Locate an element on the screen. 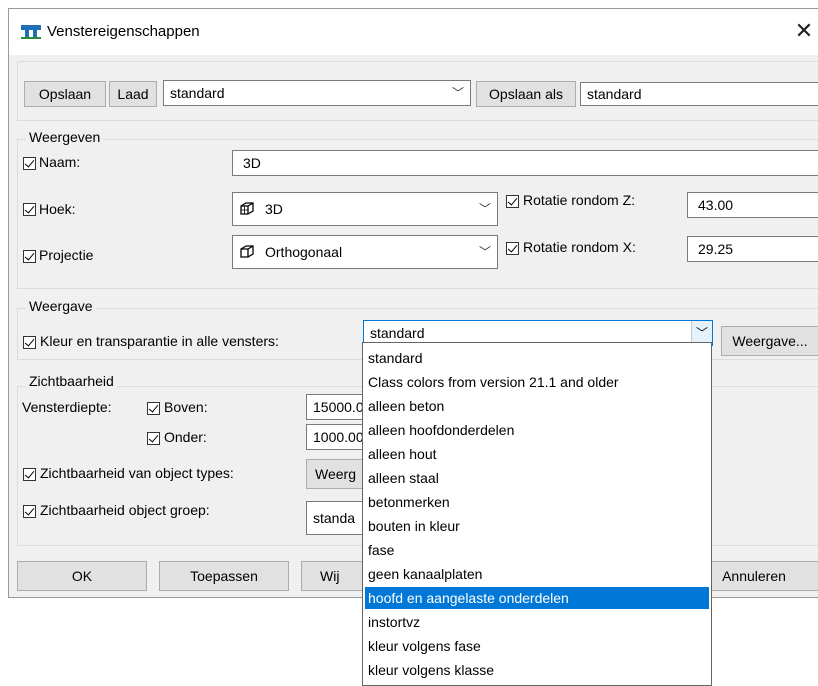 The image size is (818, 686). weergeven-group-label: Weergeven is located at coordinates (65, 137).